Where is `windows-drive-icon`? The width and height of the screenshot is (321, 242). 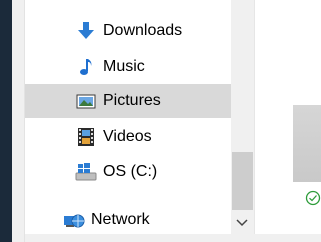 windows-drive-icon is located at coordinates (86, 172).